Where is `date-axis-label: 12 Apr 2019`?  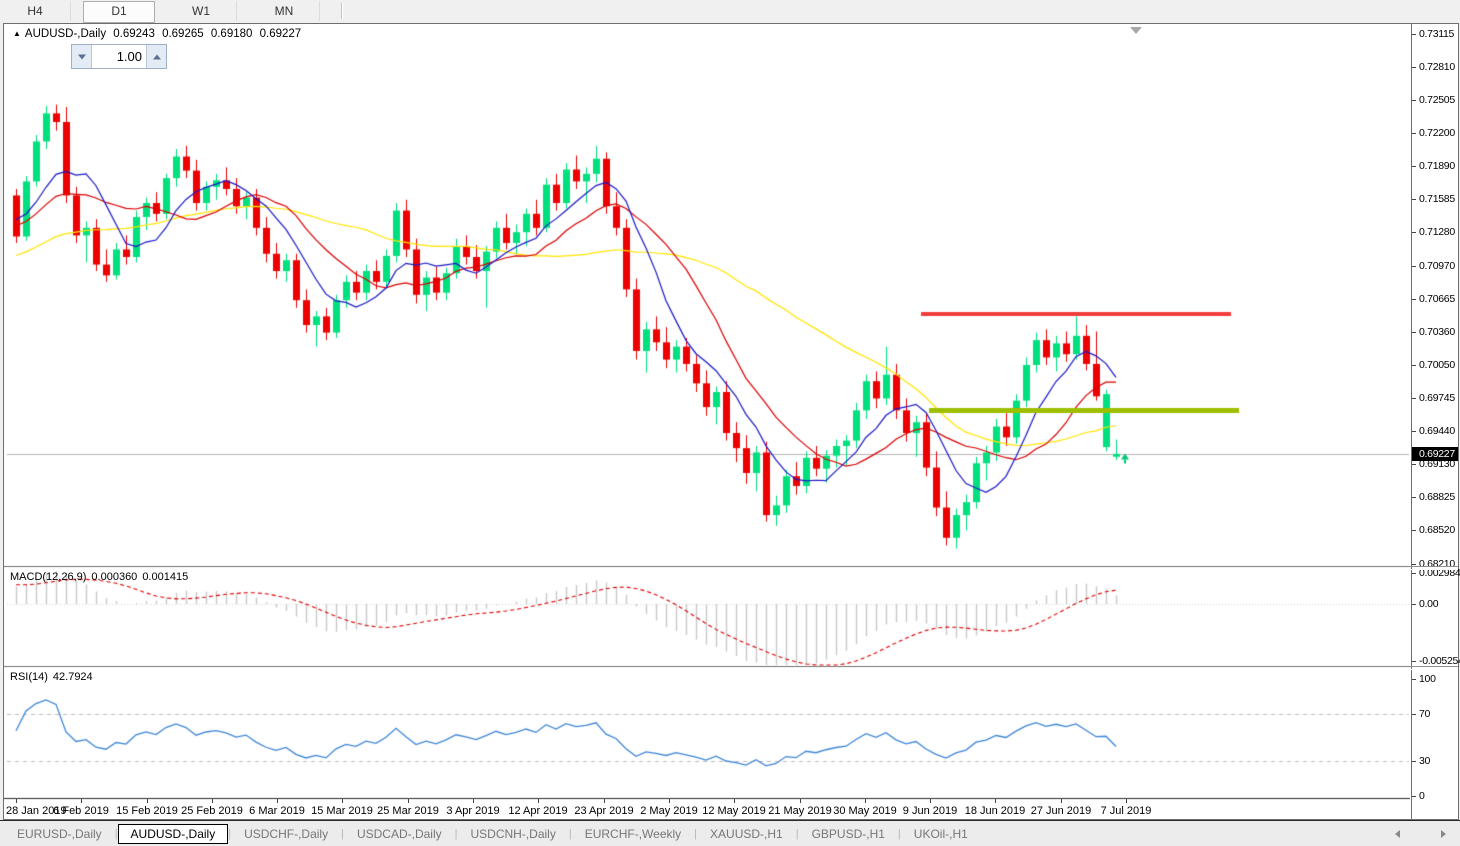 date-axis-label: 12 Apr 2019 is located at coordinates (538, 811).